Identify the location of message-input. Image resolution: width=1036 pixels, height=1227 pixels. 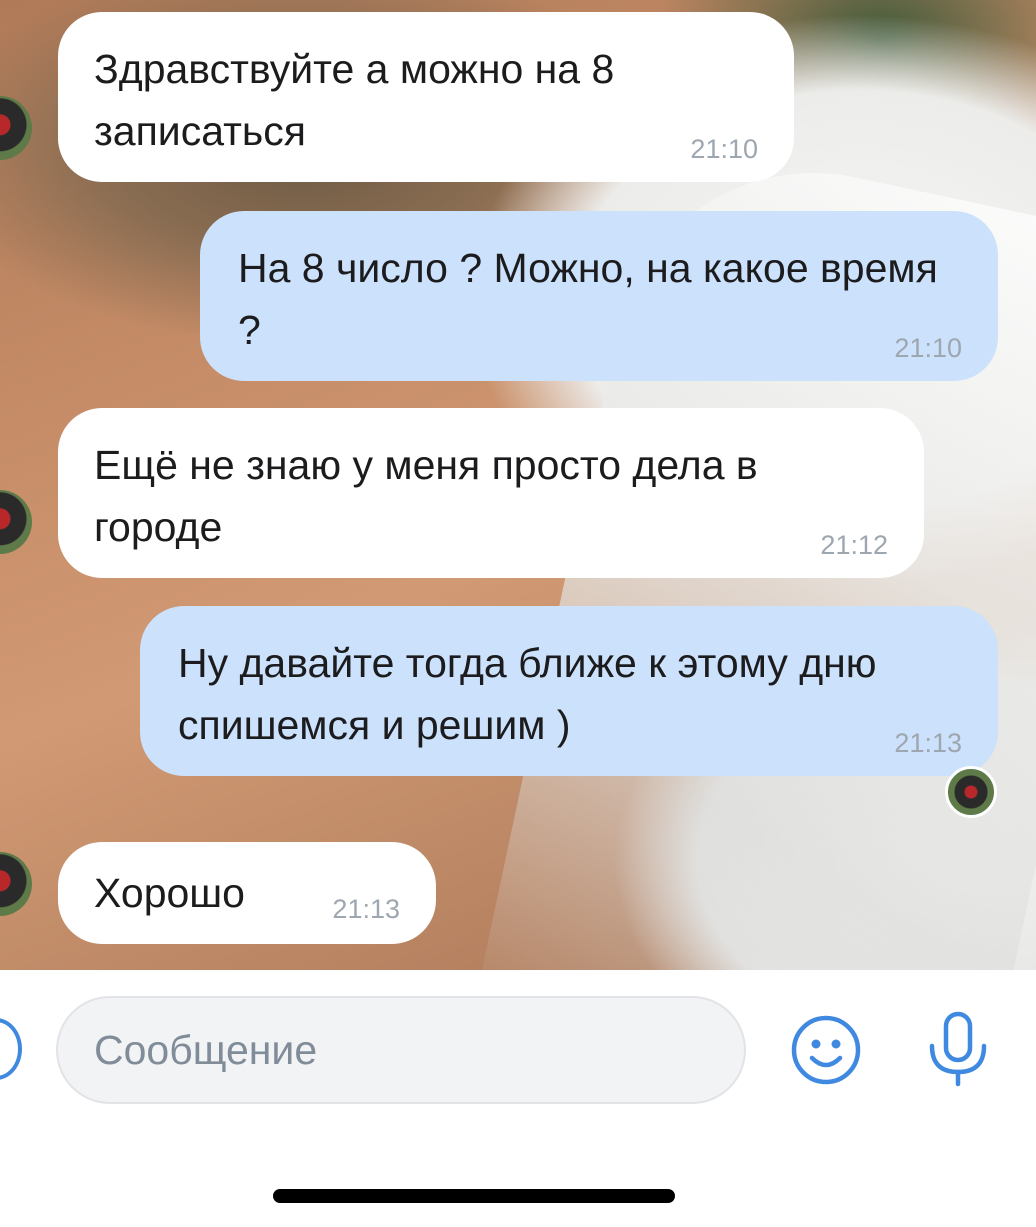
(401, 1050).